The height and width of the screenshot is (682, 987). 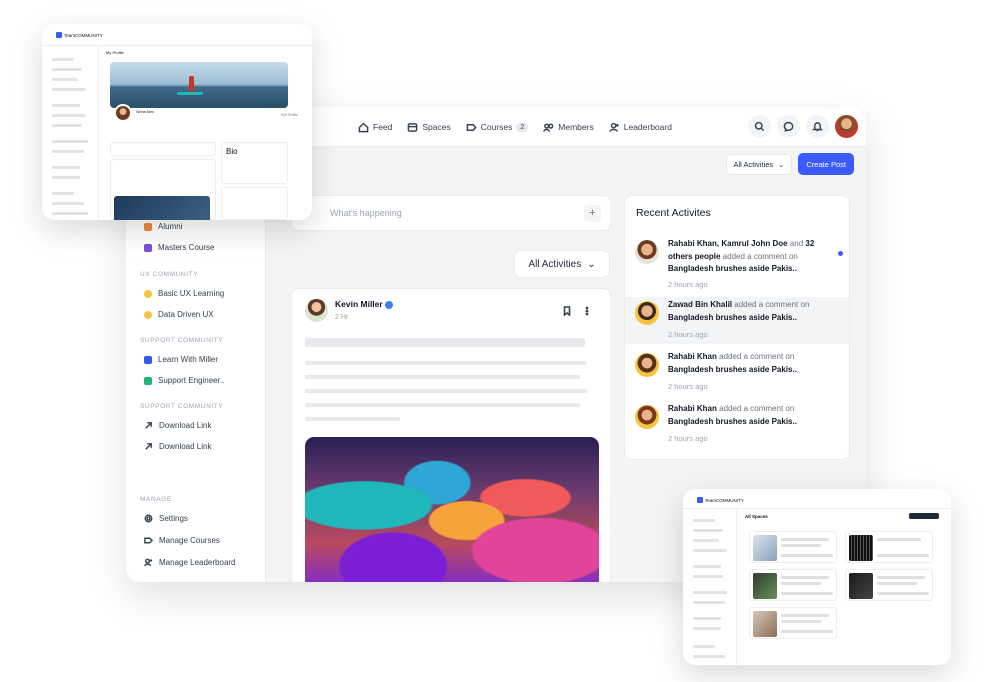 I want to click on sidebar-item-label: Download Link, so click(x=185, y=446).